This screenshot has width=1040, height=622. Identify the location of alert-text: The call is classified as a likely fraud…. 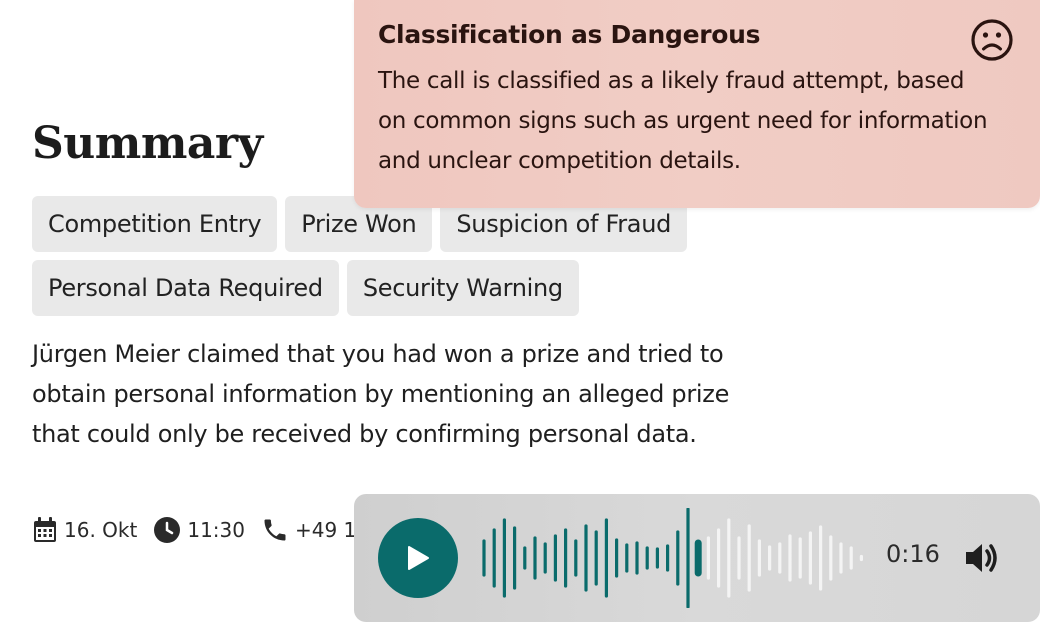
(683, 121).